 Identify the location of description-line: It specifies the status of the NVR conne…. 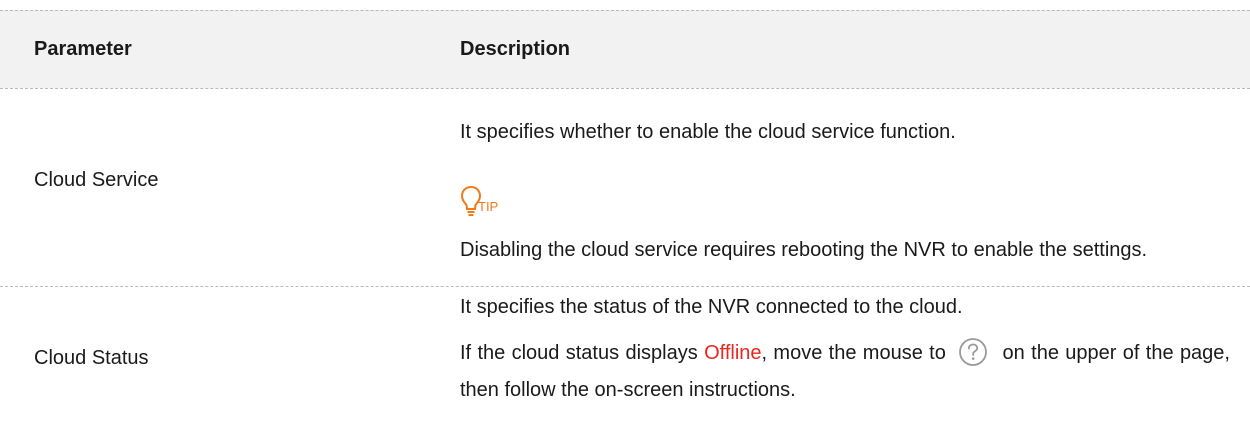
(711, 307).